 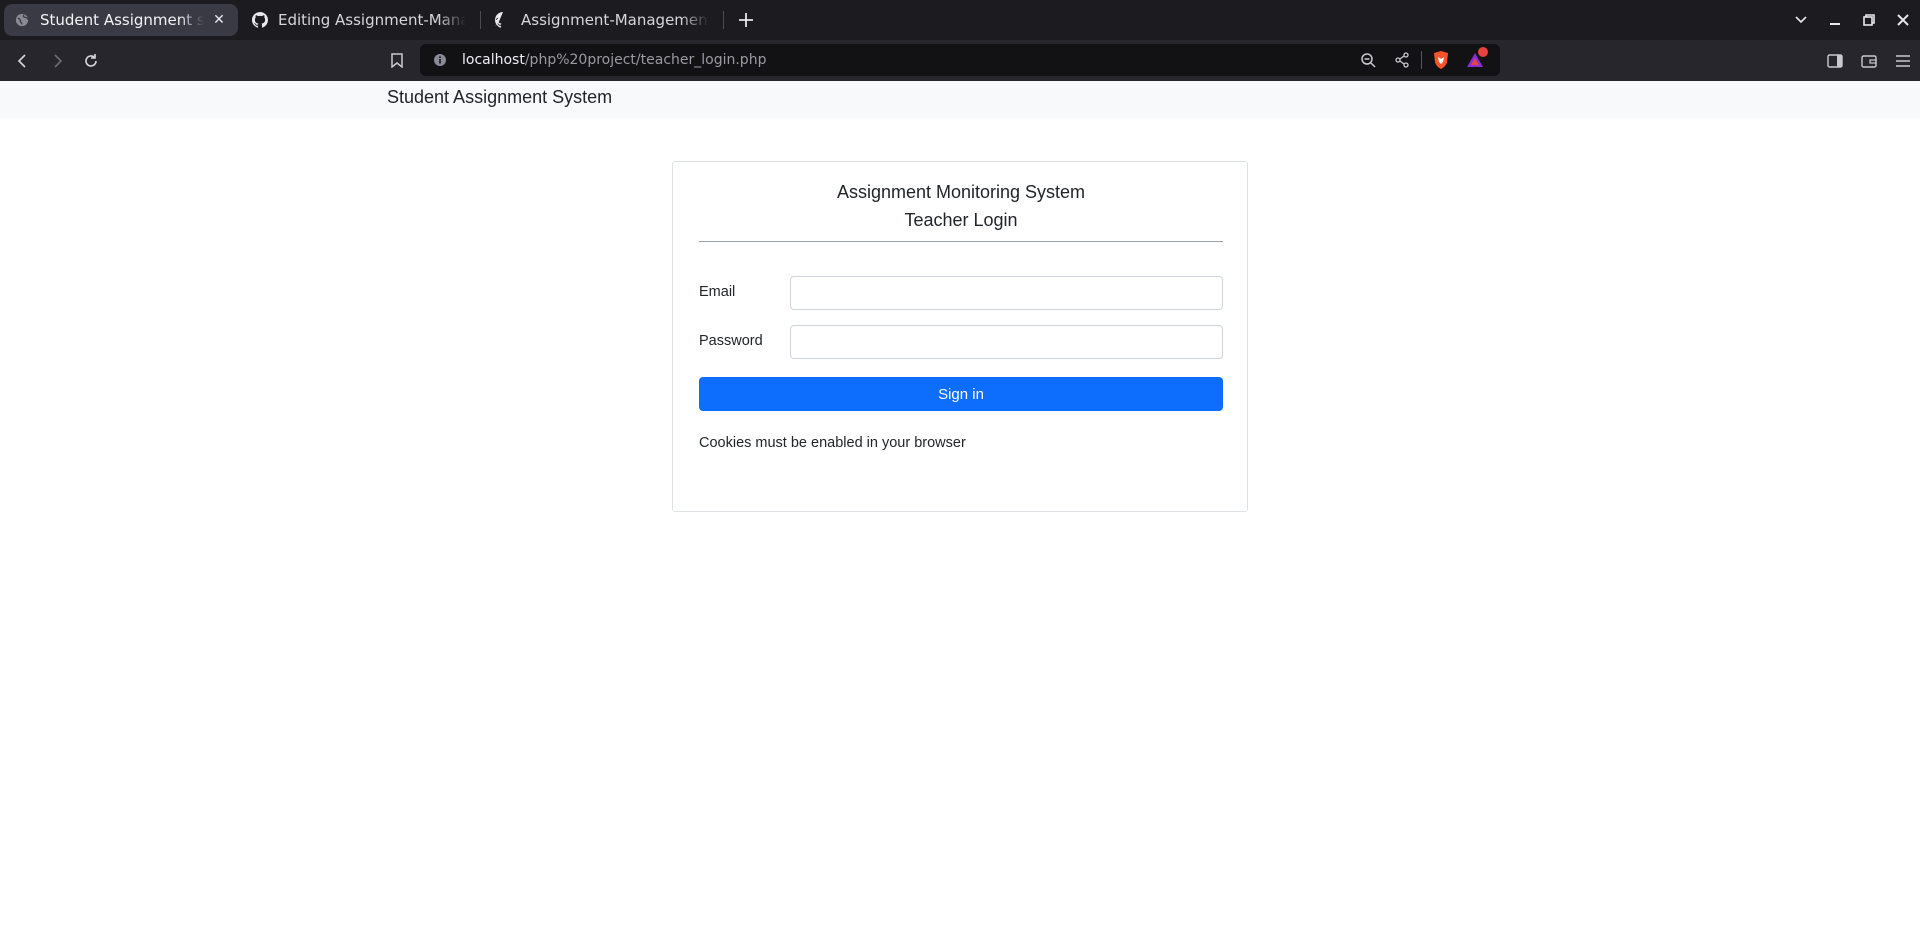 I want to click on system-title: Assignment Monitoring System, so click(x=961, y=192).